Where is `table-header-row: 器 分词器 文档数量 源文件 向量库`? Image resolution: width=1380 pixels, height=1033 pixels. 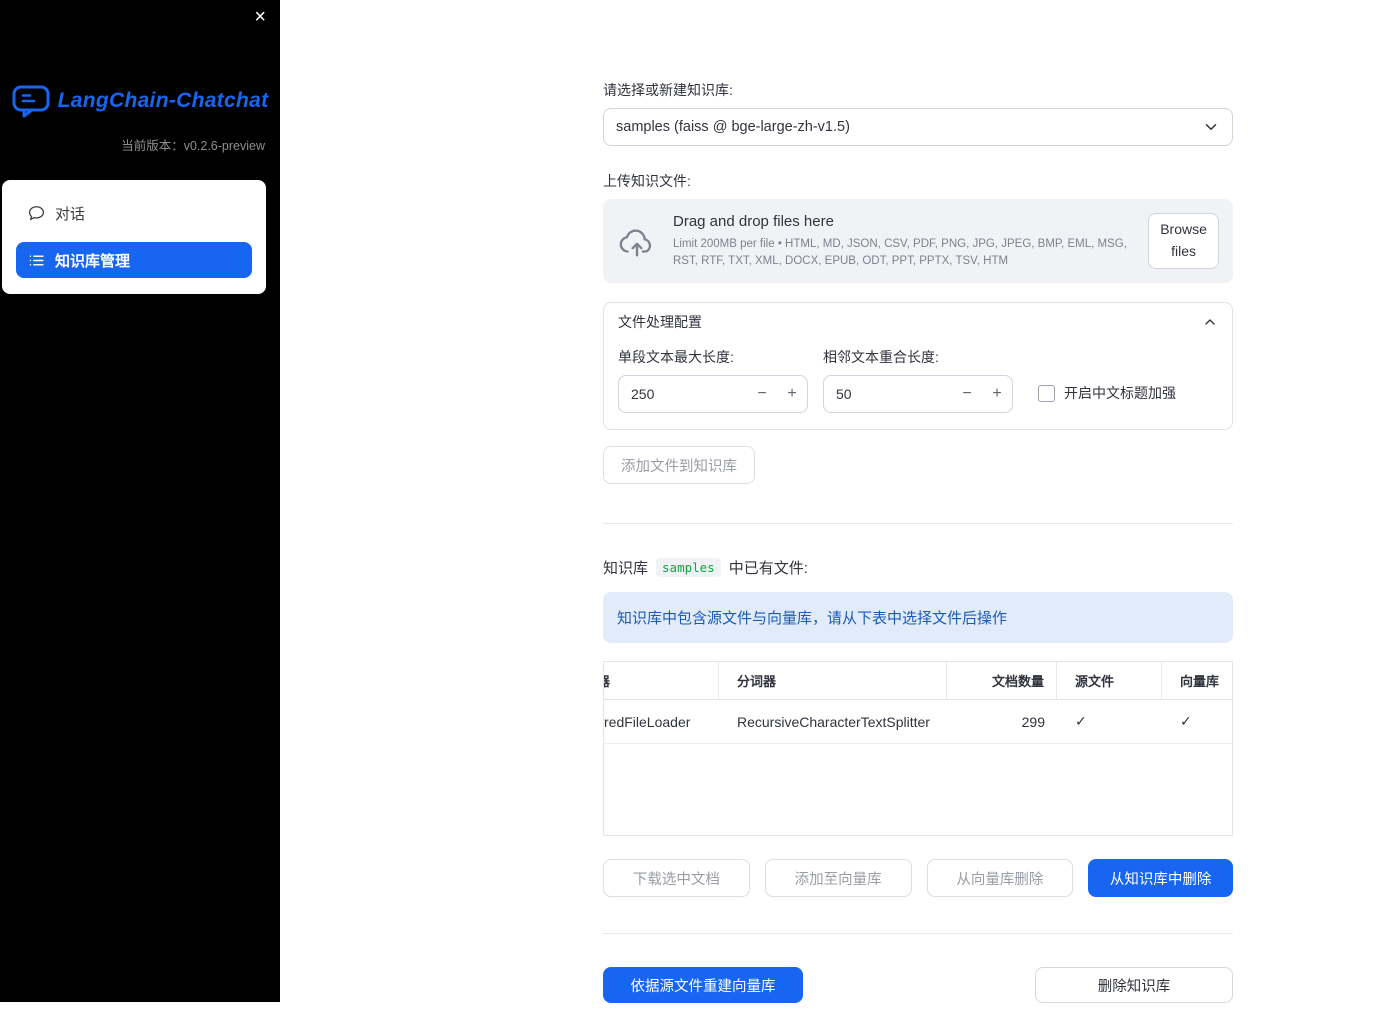 table-header-row: 器 分词器 文档数量 源文件 向量库 is located at coordinates (918, 681).